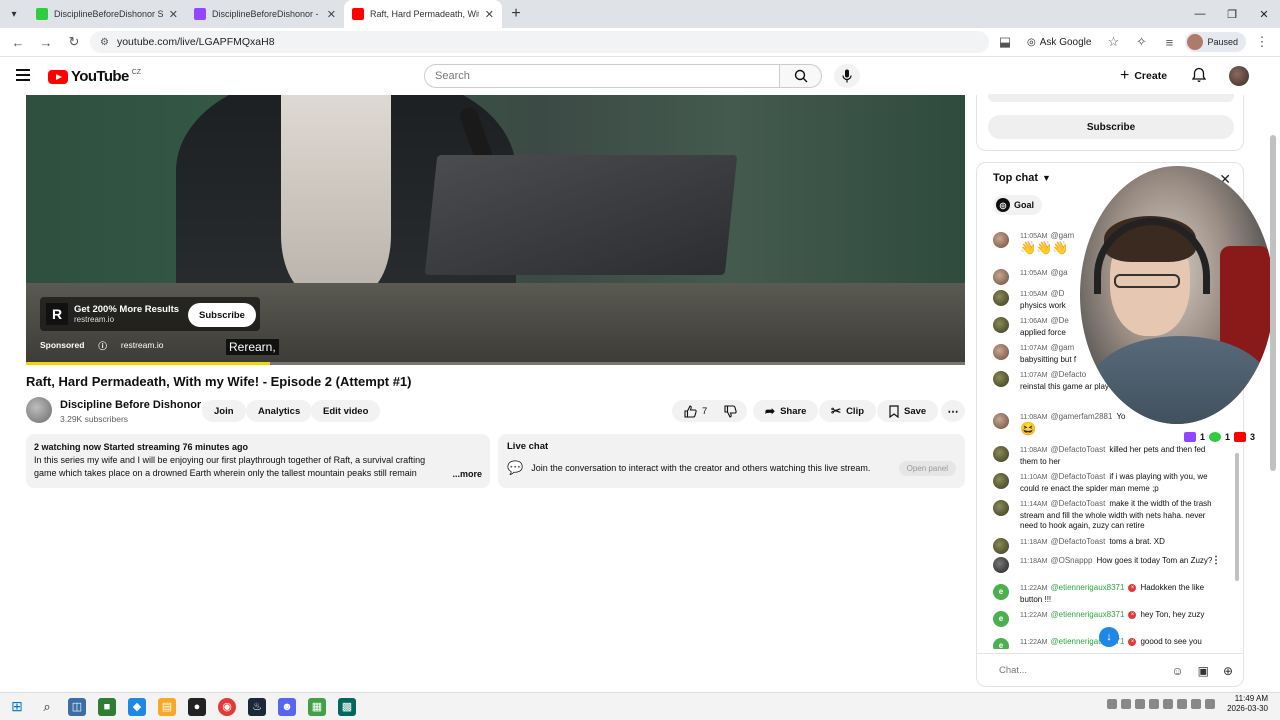 The image size is (1280, 720). I want to click on extensions-icon: ✧, so click(1141, 42).